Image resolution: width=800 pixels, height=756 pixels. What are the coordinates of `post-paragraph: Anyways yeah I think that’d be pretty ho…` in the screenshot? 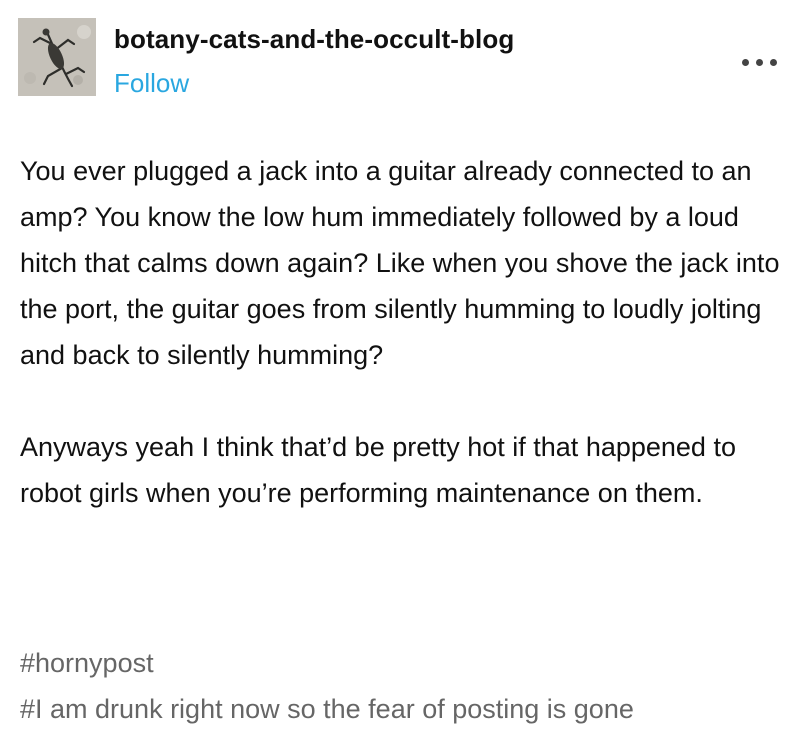 It's located at (378, 470).